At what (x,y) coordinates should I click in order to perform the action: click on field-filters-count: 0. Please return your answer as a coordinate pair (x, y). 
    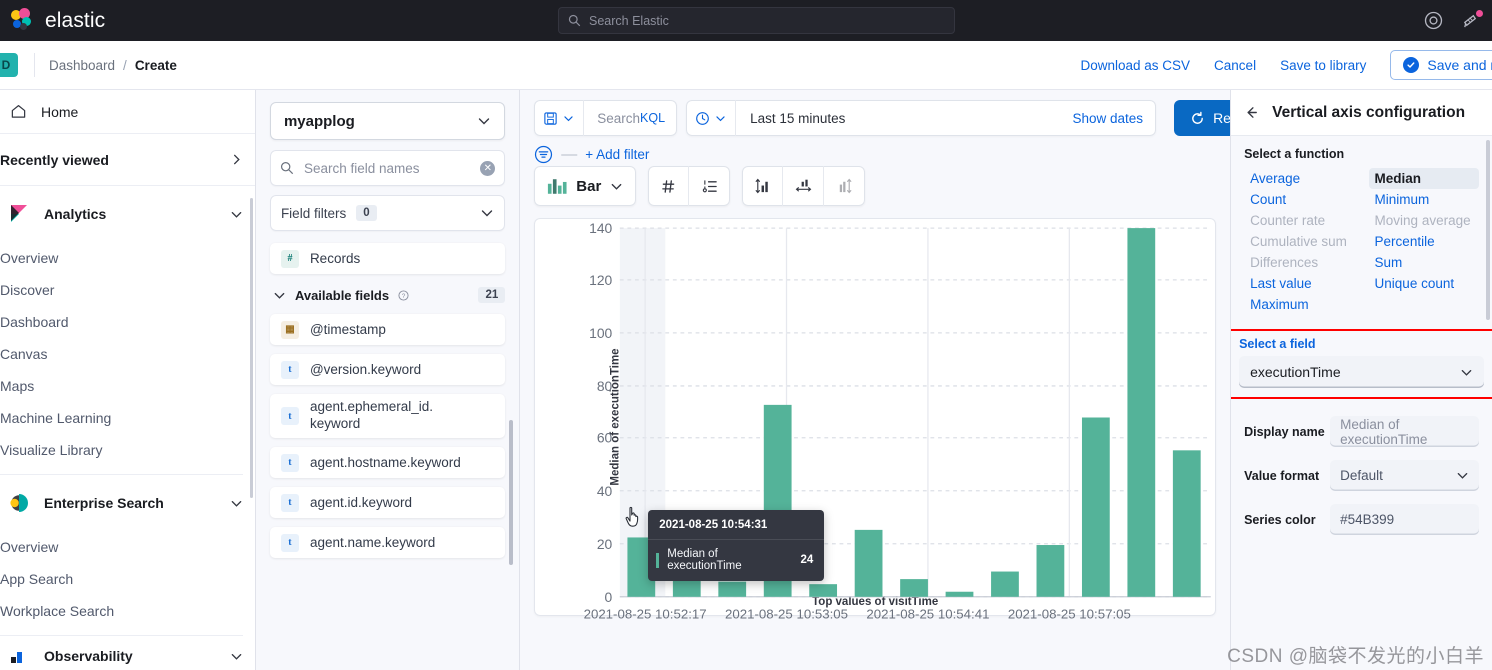
    Looking at the image, I should click on (366, 213).